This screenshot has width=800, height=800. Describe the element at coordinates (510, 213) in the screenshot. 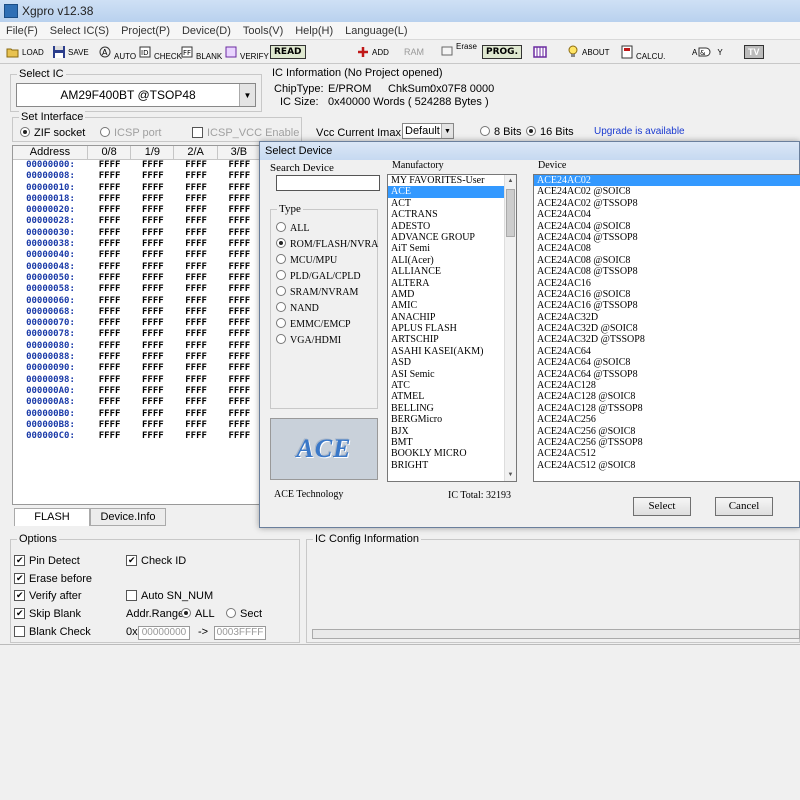

I see `scroll-thumb` at that location.